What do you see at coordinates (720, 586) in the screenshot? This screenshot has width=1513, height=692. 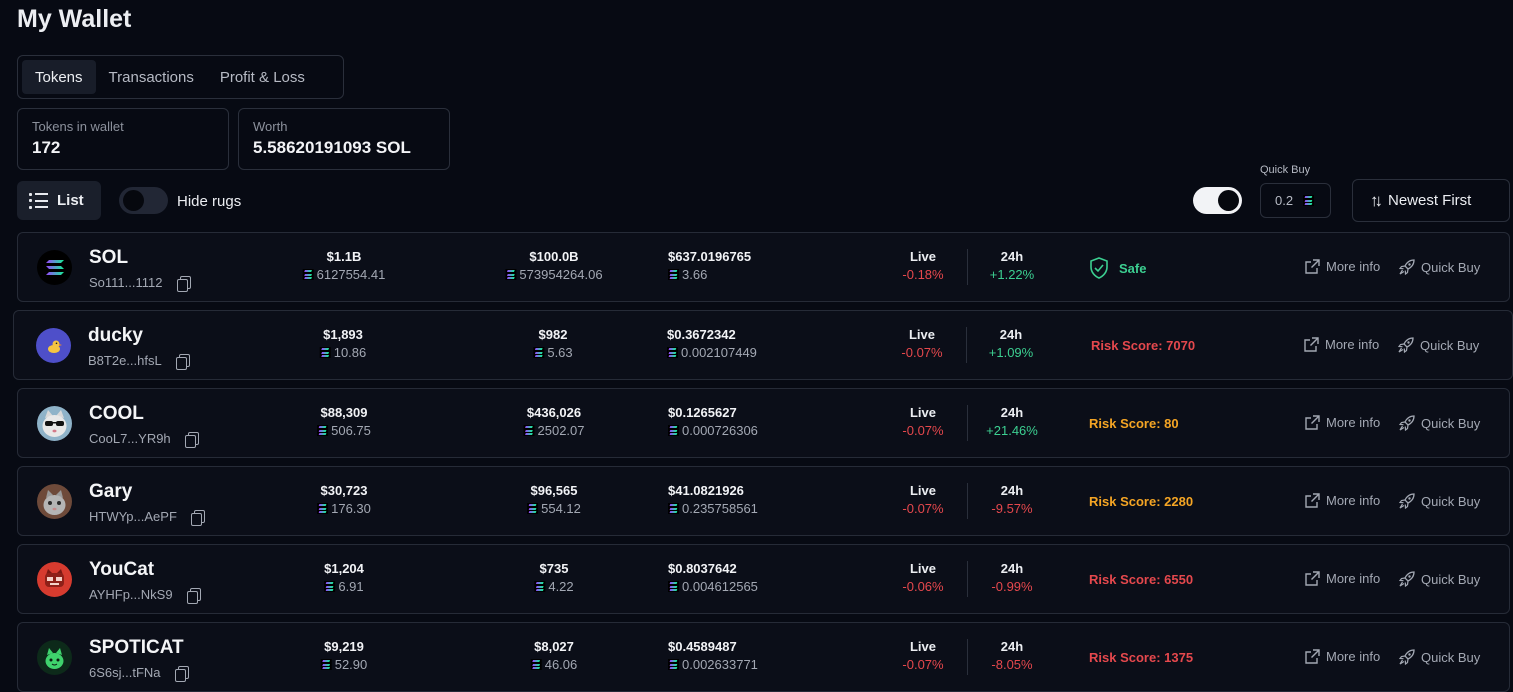 I see `price-sol: 0.004612565` at bounding box center [720, 586].